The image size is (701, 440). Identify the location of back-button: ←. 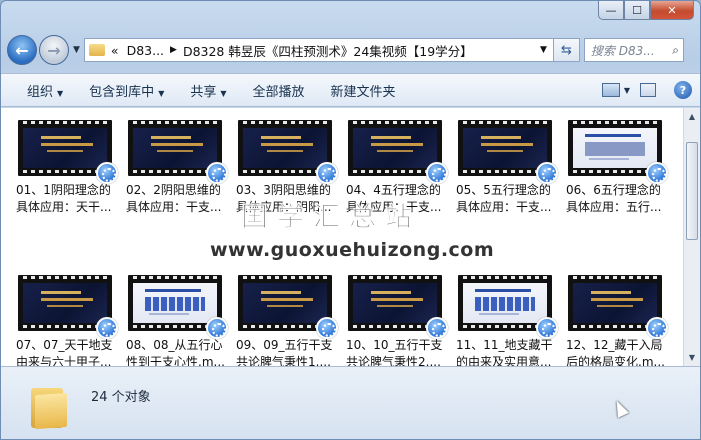
(22, 50).